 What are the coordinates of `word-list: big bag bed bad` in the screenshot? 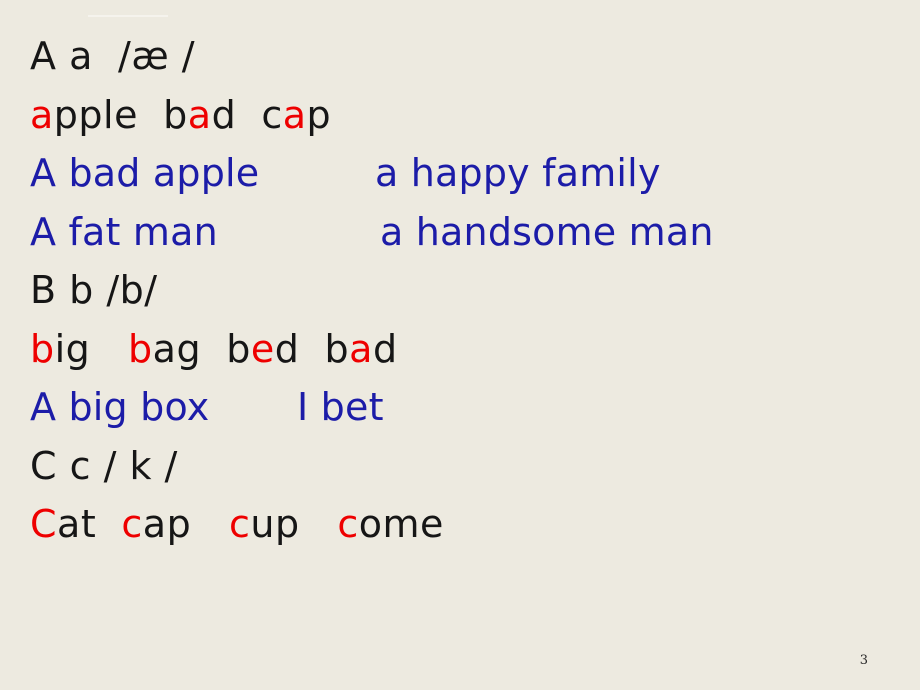 It's located at (214, 349).